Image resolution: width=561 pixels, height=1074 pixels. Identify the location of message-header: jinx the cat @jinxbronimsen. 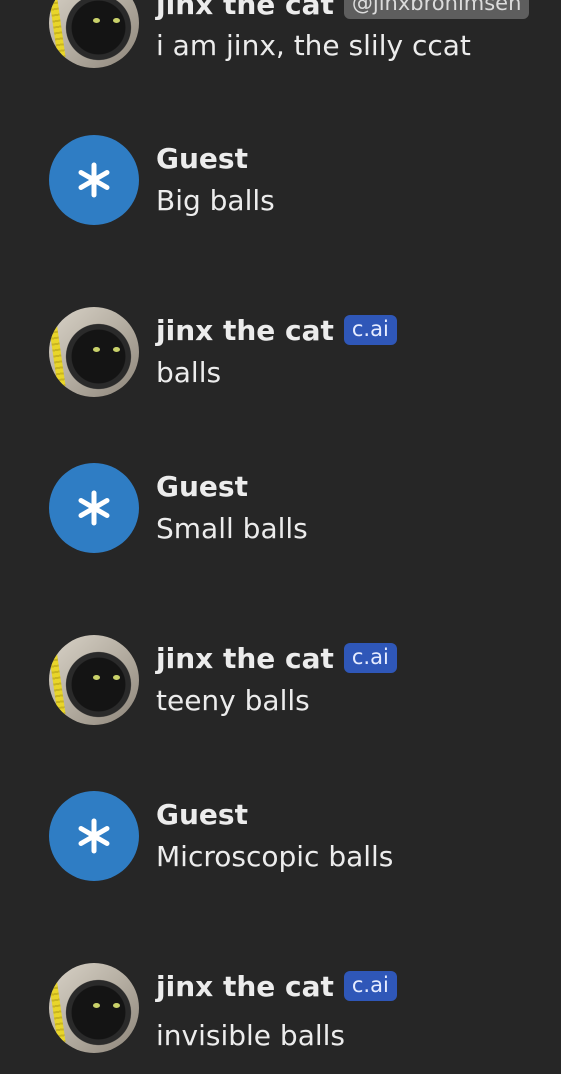
(343, 10).